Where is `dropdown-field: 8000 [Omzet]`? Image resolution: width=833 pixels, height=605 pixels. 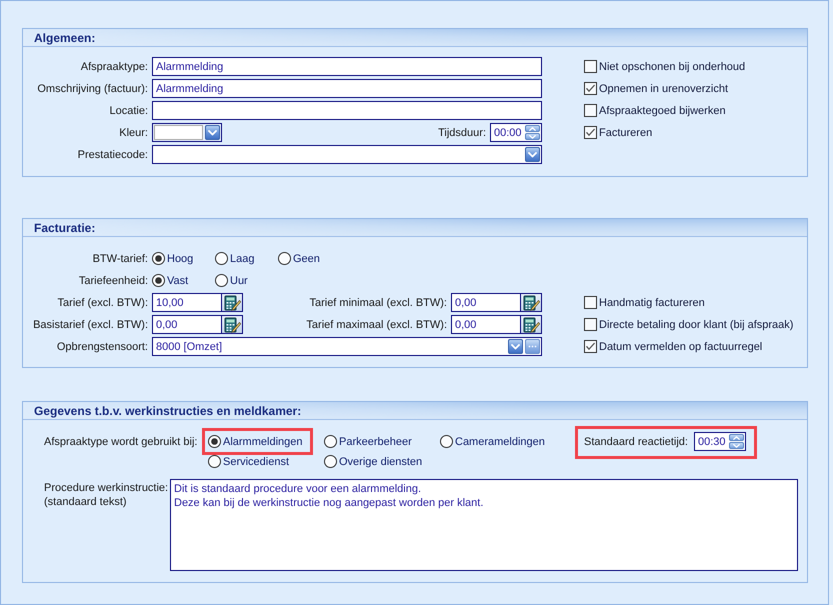
dropdown-field: 8000 [Omzet] is located at coordinates (347, 346).